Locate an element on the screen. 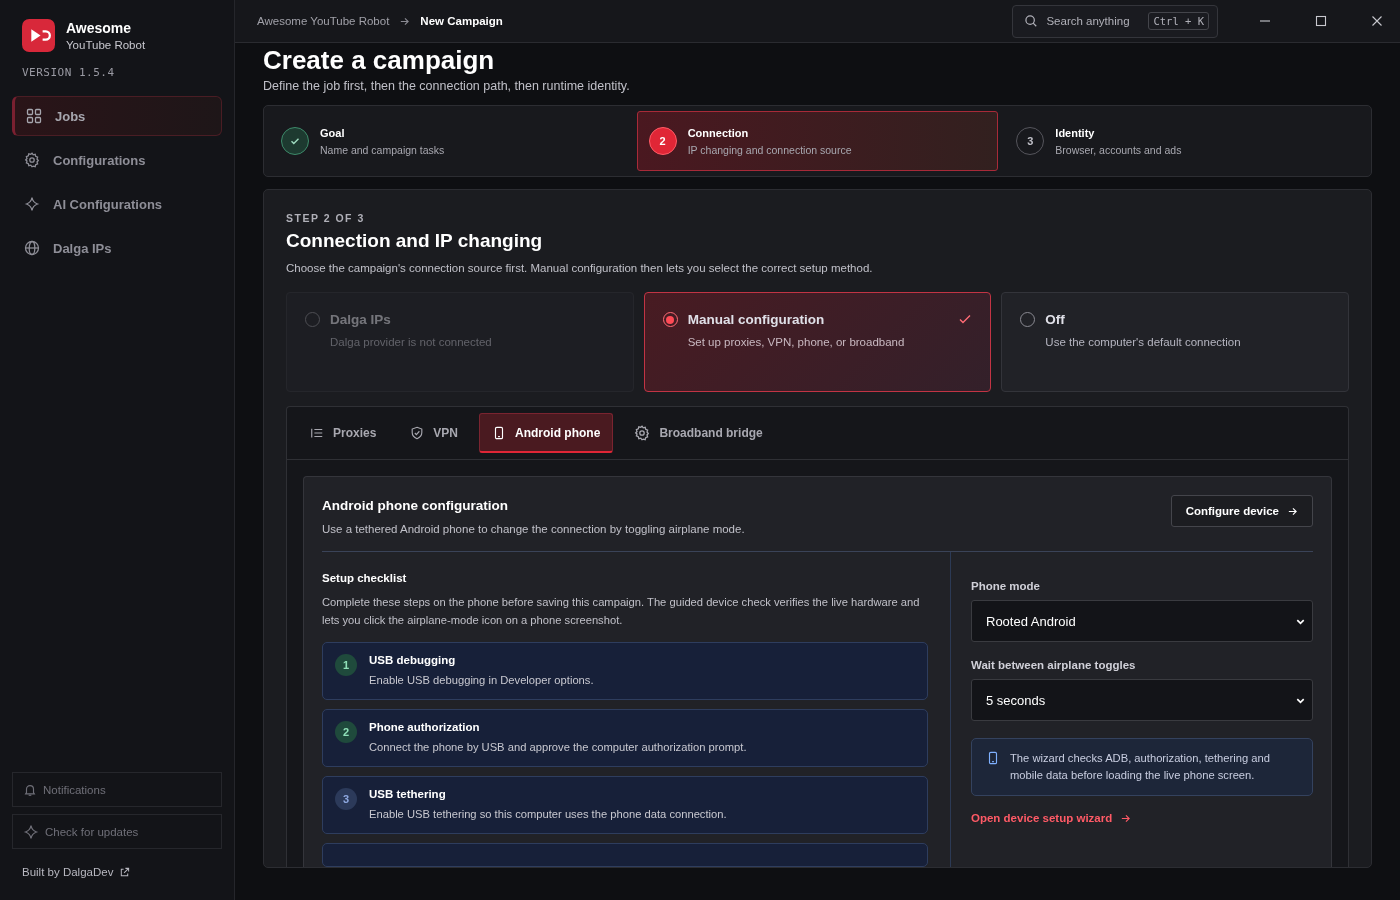  configure-device-button: Configure device is located at coordinates (1241, 511).